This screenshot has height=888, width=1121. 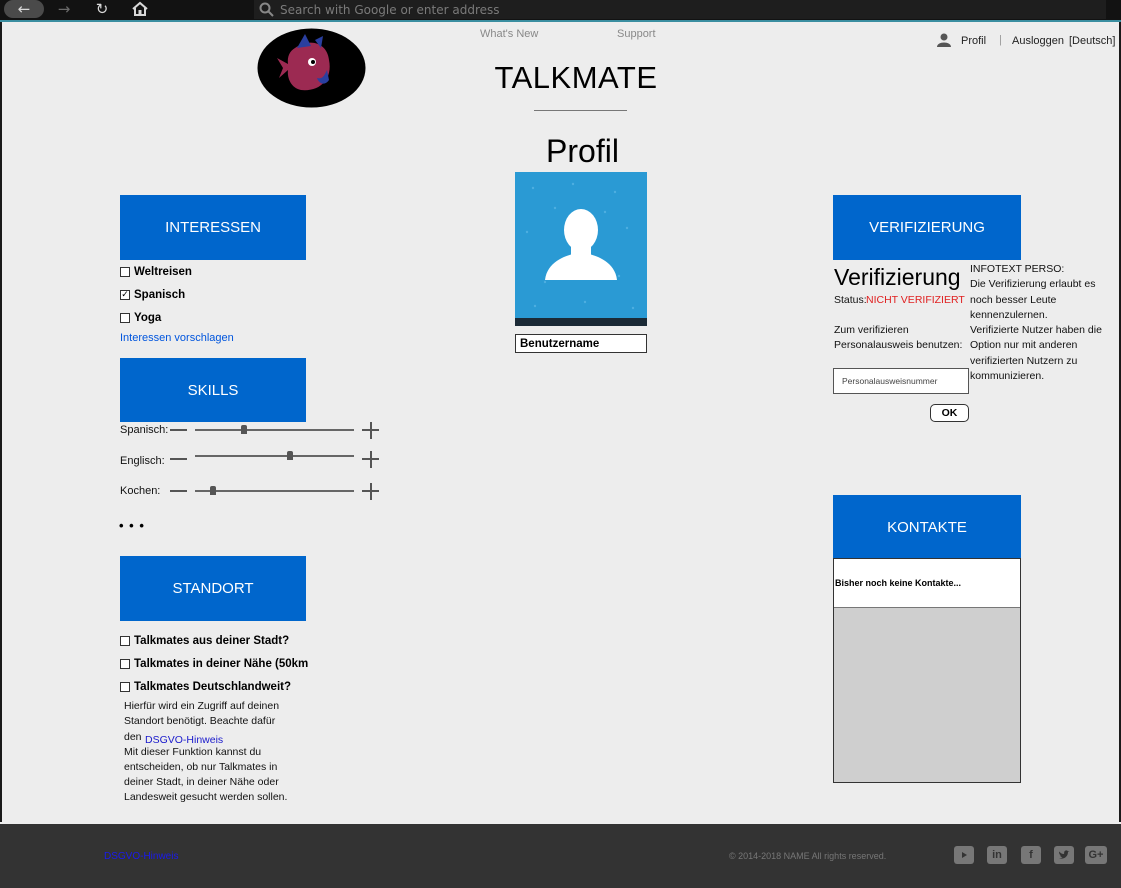 I want to click on location-info-line: Hierfür wird ein Zugriff auf deinen, so click(x=202, y=706).